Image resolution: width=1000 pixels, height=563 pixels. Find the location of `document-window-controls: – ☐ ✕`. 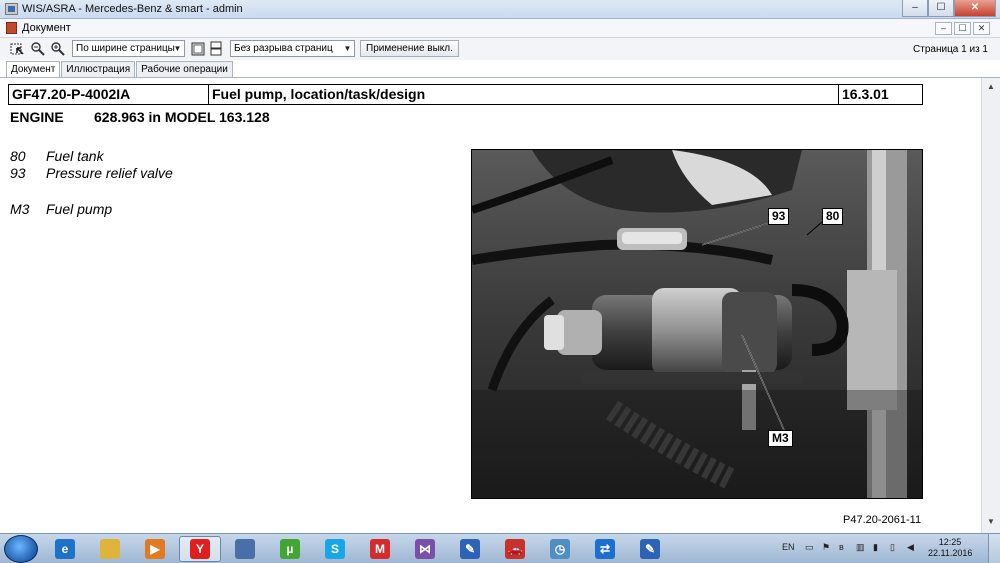

document-window-controls: – ☐ ✕ is located at coordinates (962, 28).